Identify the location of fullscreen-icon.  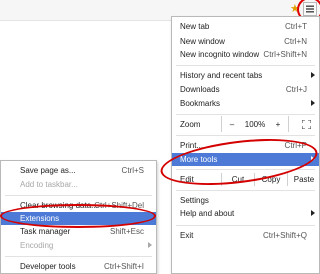
(306, 124).